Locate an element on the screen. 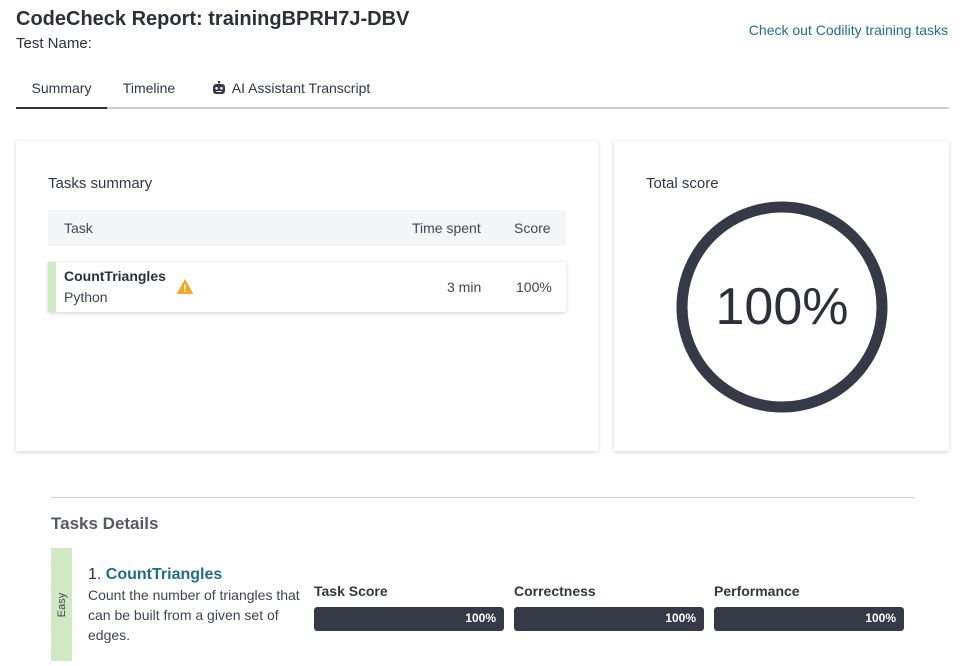  difficulty-label: Easy is located at coordinates (61, 604).